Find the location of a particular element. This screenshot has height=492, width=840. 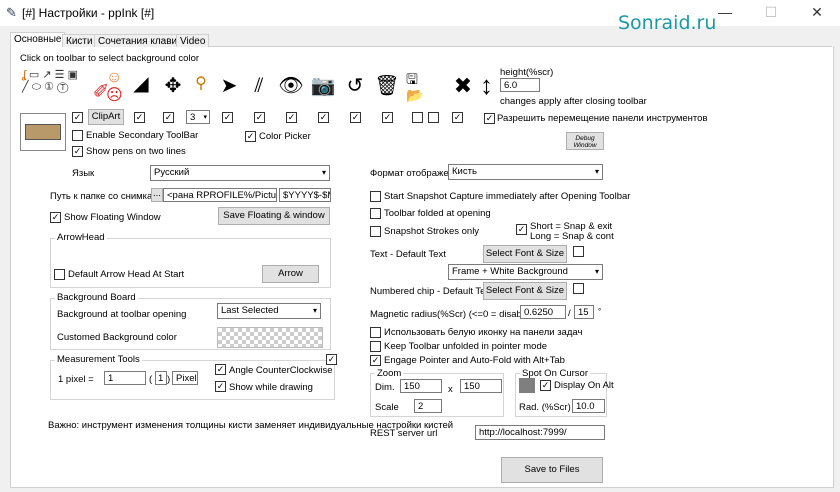

magnet-zoom-icon: ⚲ is located at coordinates (201, 84).